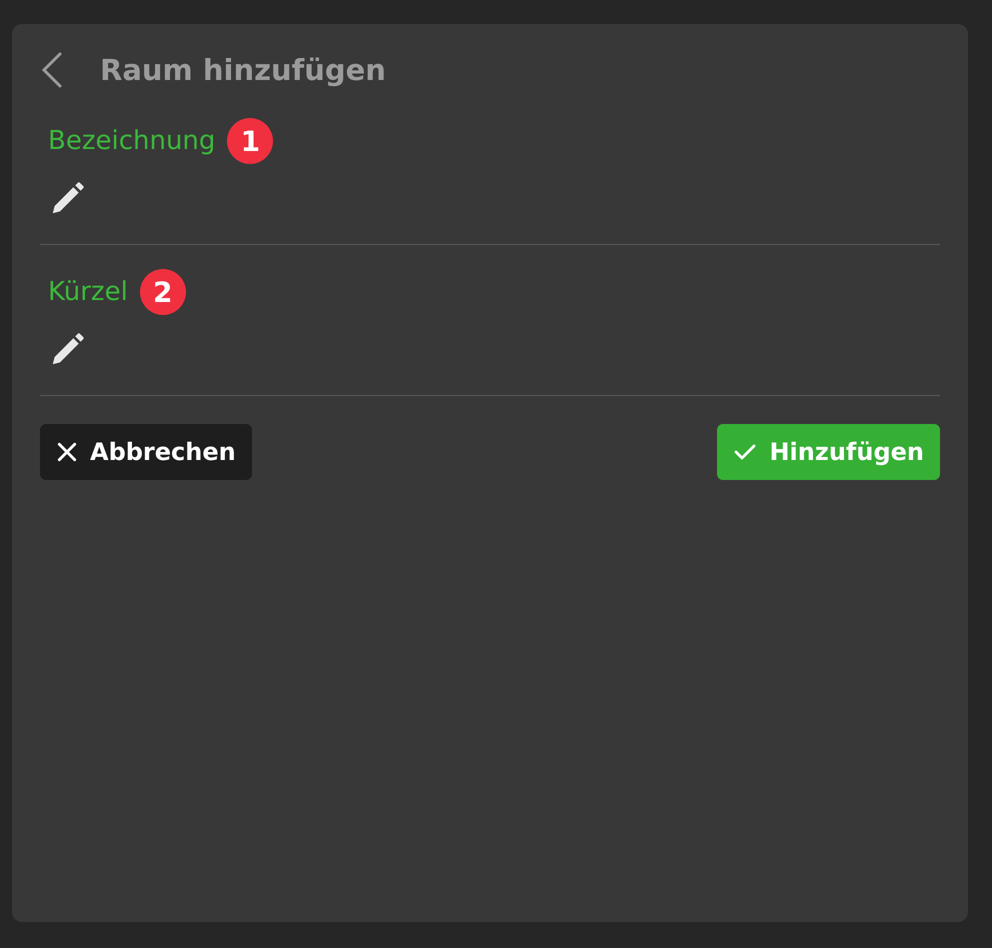 This screenshot has height=948, width=992. I want to click on number-badge: 1, so click(250, 141).